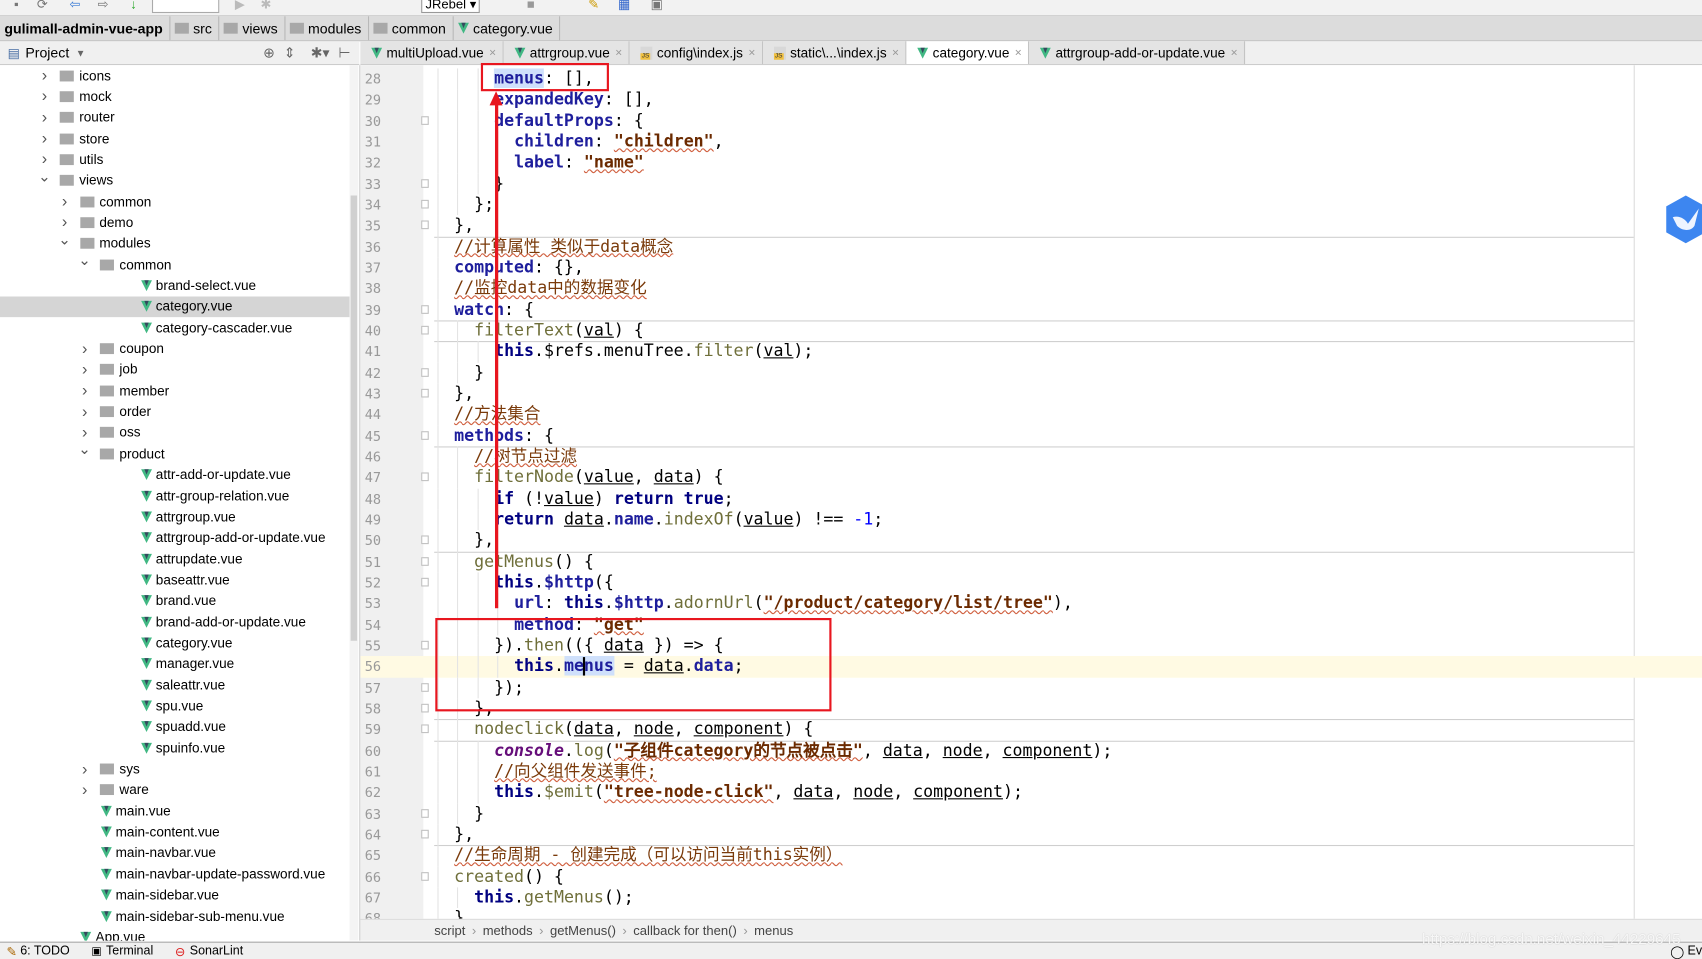 This screenshot has width=1702, height=959. Describe the element at coordinates (1031, 100) in the screenshot. I see `code-line: 29 expandedKey: [],` at that location.